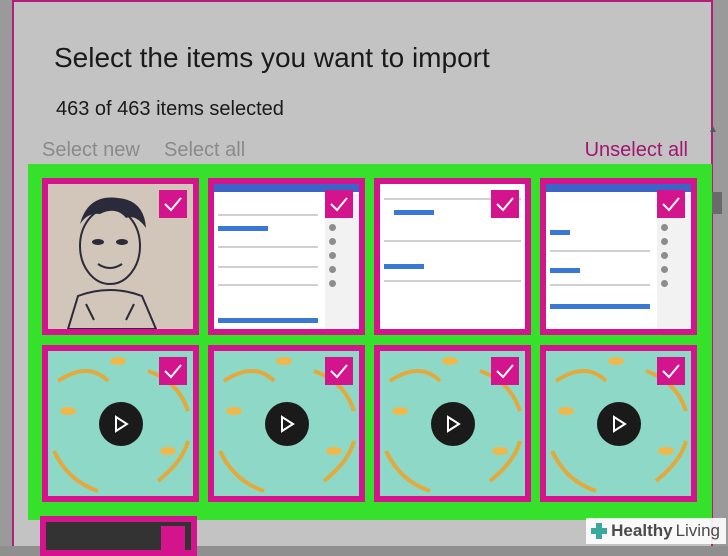 Image resolution: width=728 pixels, height=556 pixels. What do you see at coordinates (170, 109) in the screenshot?
I see `selection-count: 463 of 463 items selected` at bounding box center [170, 109].